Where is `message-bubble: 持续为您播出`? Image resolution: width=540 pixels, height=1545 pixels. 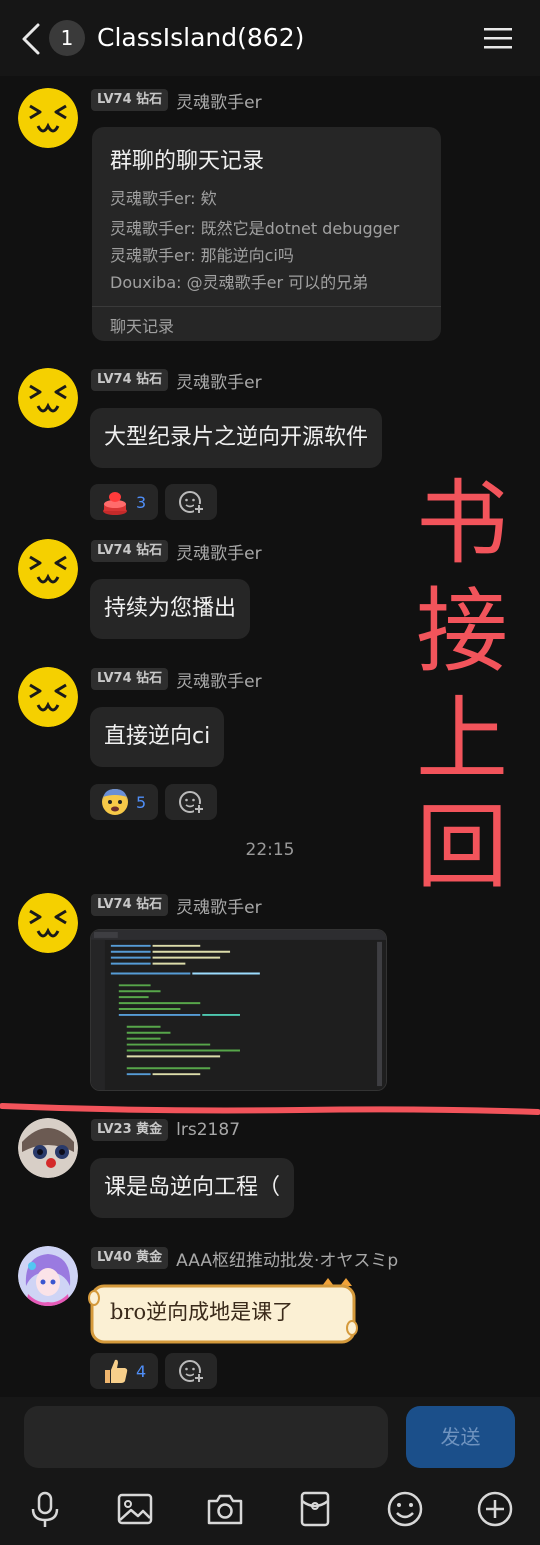 message-bubble: 持续为您播出 is located at coordinates (170, 609).